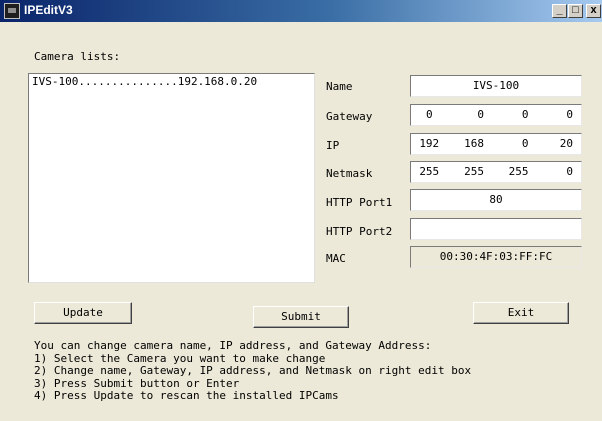  I want to click on ip-octet-3: 0, so click(514, 144).